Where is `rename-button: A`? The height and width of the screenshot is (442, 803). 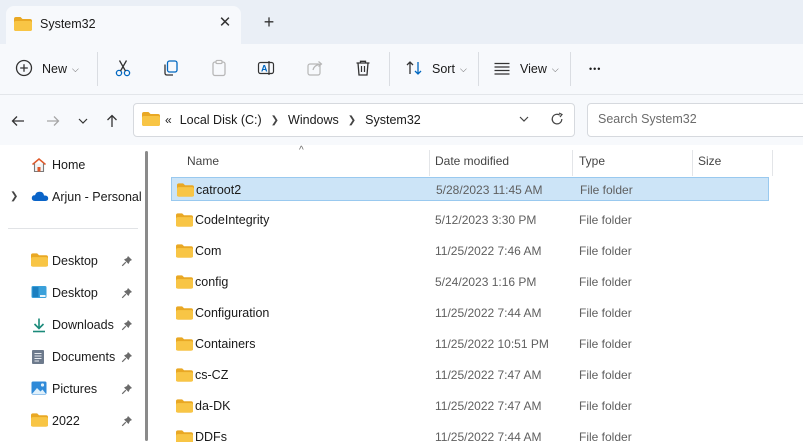 rename-button: A is located at coordinates (266, 69).